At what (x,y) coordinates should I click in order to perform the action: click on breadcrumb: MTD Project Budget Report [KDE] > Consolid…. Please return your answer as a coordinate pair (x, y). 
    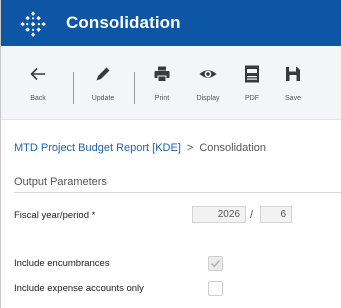
    Looking at the image, I should click on (140, 148).